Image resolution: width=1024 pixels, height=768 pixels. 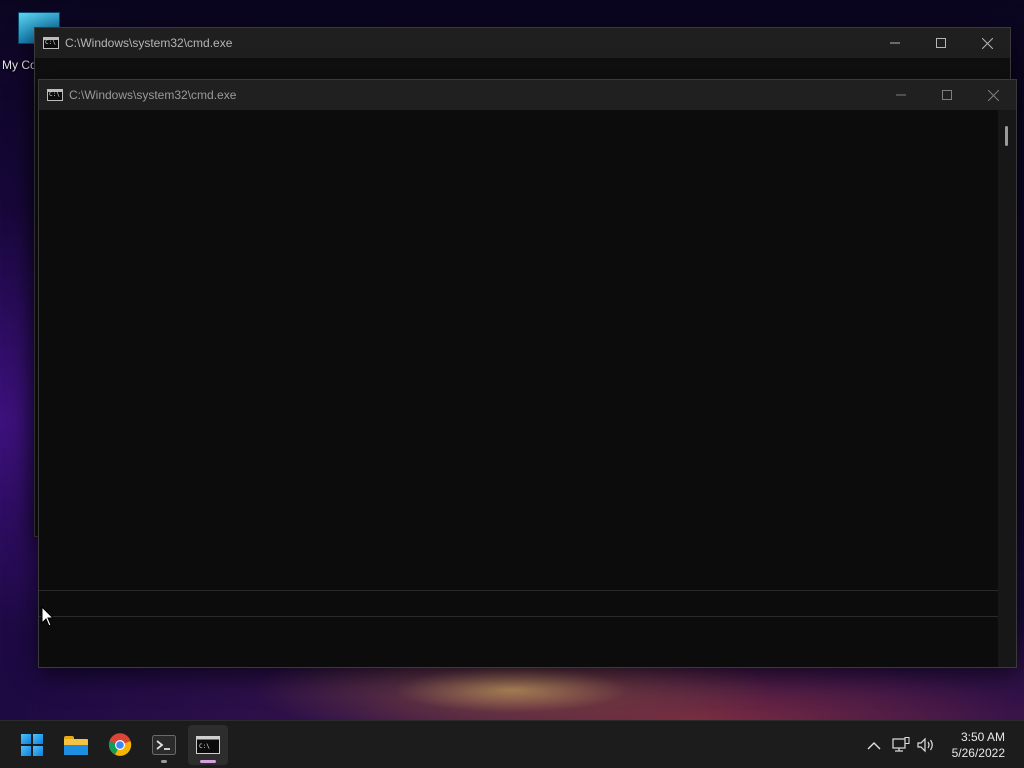 I want to click on cmd-icon: C:\, so click(x=208, y=745).